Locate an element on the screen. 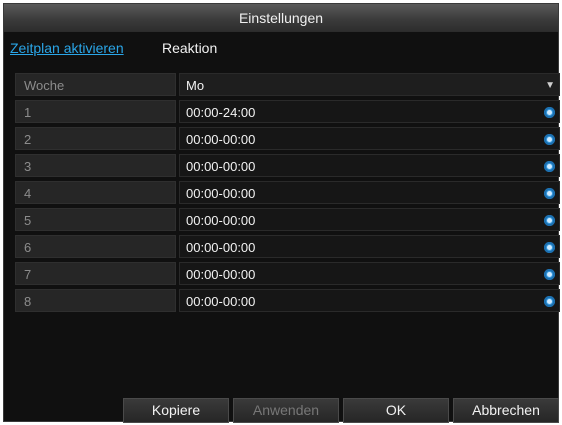 The height and width of the screenshot is (425, 562). tab-reaktion: Reaktion is located at coordinates (189, 48).